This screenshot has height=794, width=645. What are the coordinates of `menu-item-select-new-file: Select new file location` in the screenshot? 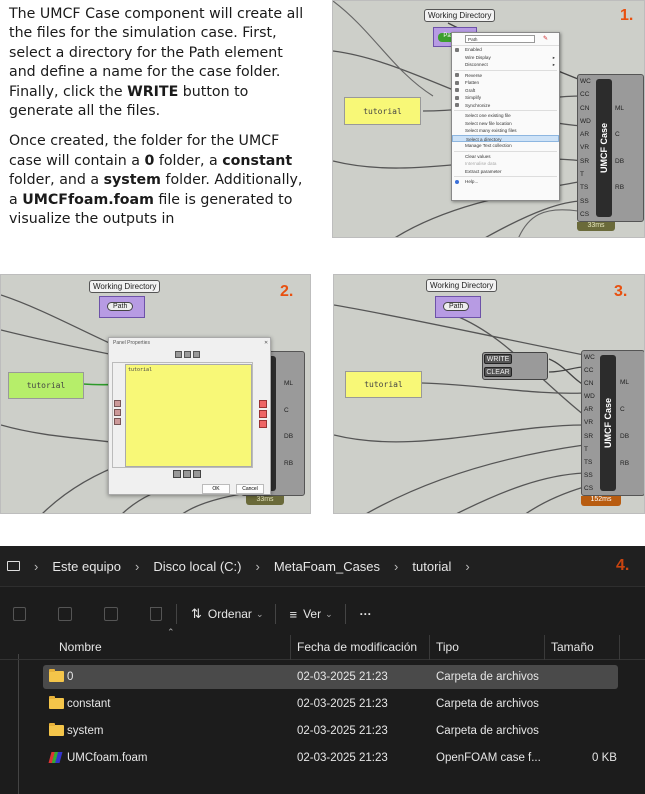 It's located at (505, 124).